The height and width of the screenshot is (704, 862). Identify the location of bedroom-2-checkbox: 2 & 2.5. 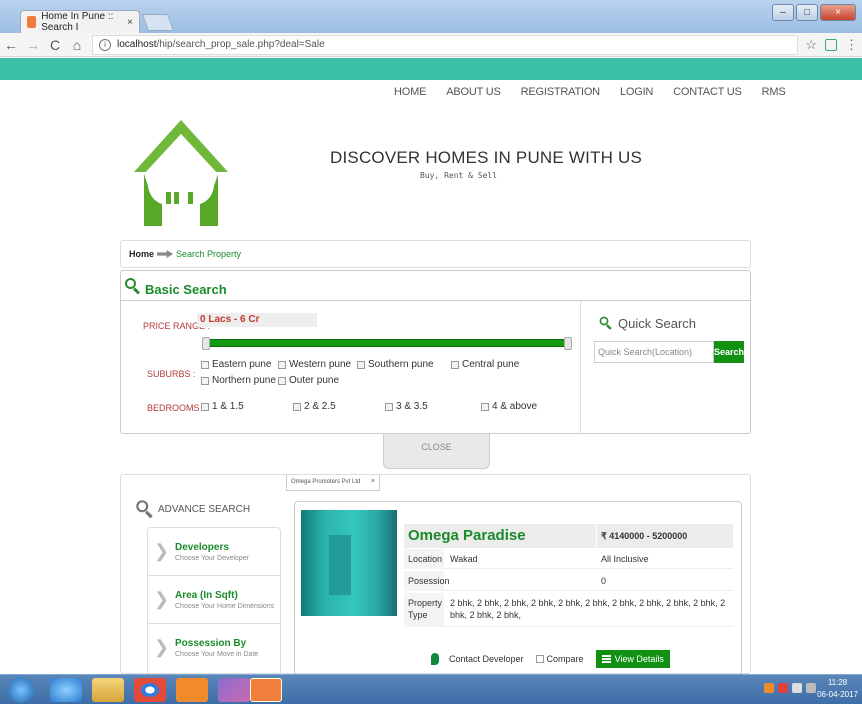
(314, 406).